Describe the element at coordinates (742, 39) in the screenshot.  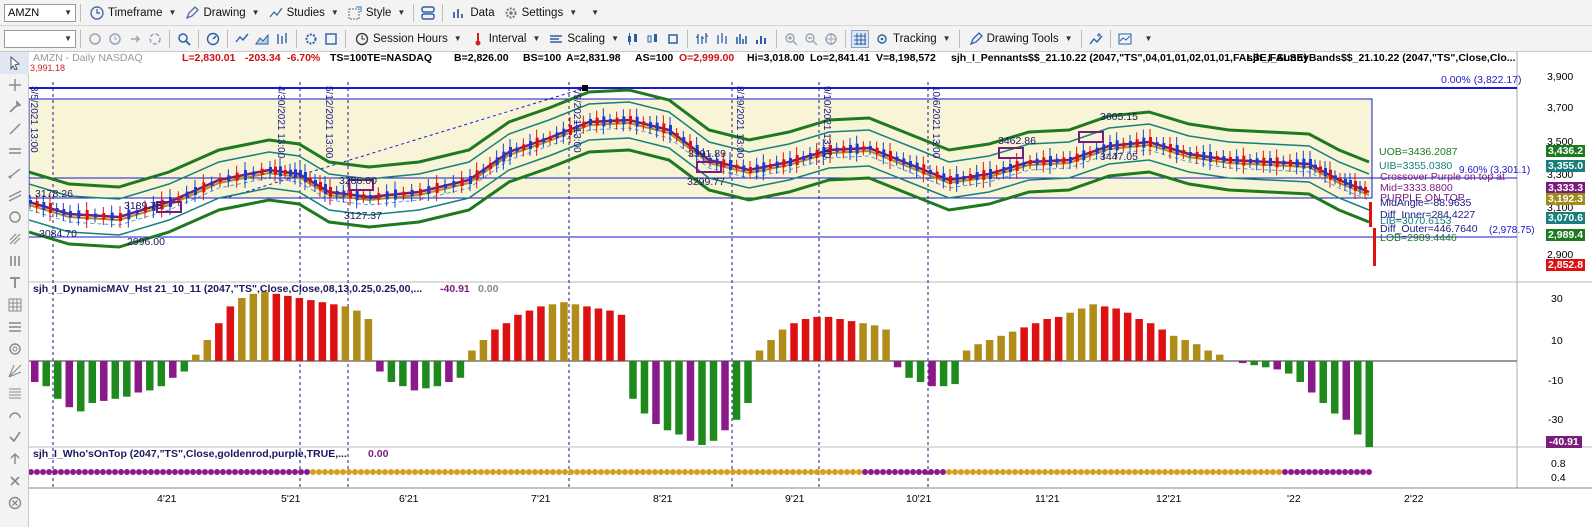
I see `histogram-icon` at that location.